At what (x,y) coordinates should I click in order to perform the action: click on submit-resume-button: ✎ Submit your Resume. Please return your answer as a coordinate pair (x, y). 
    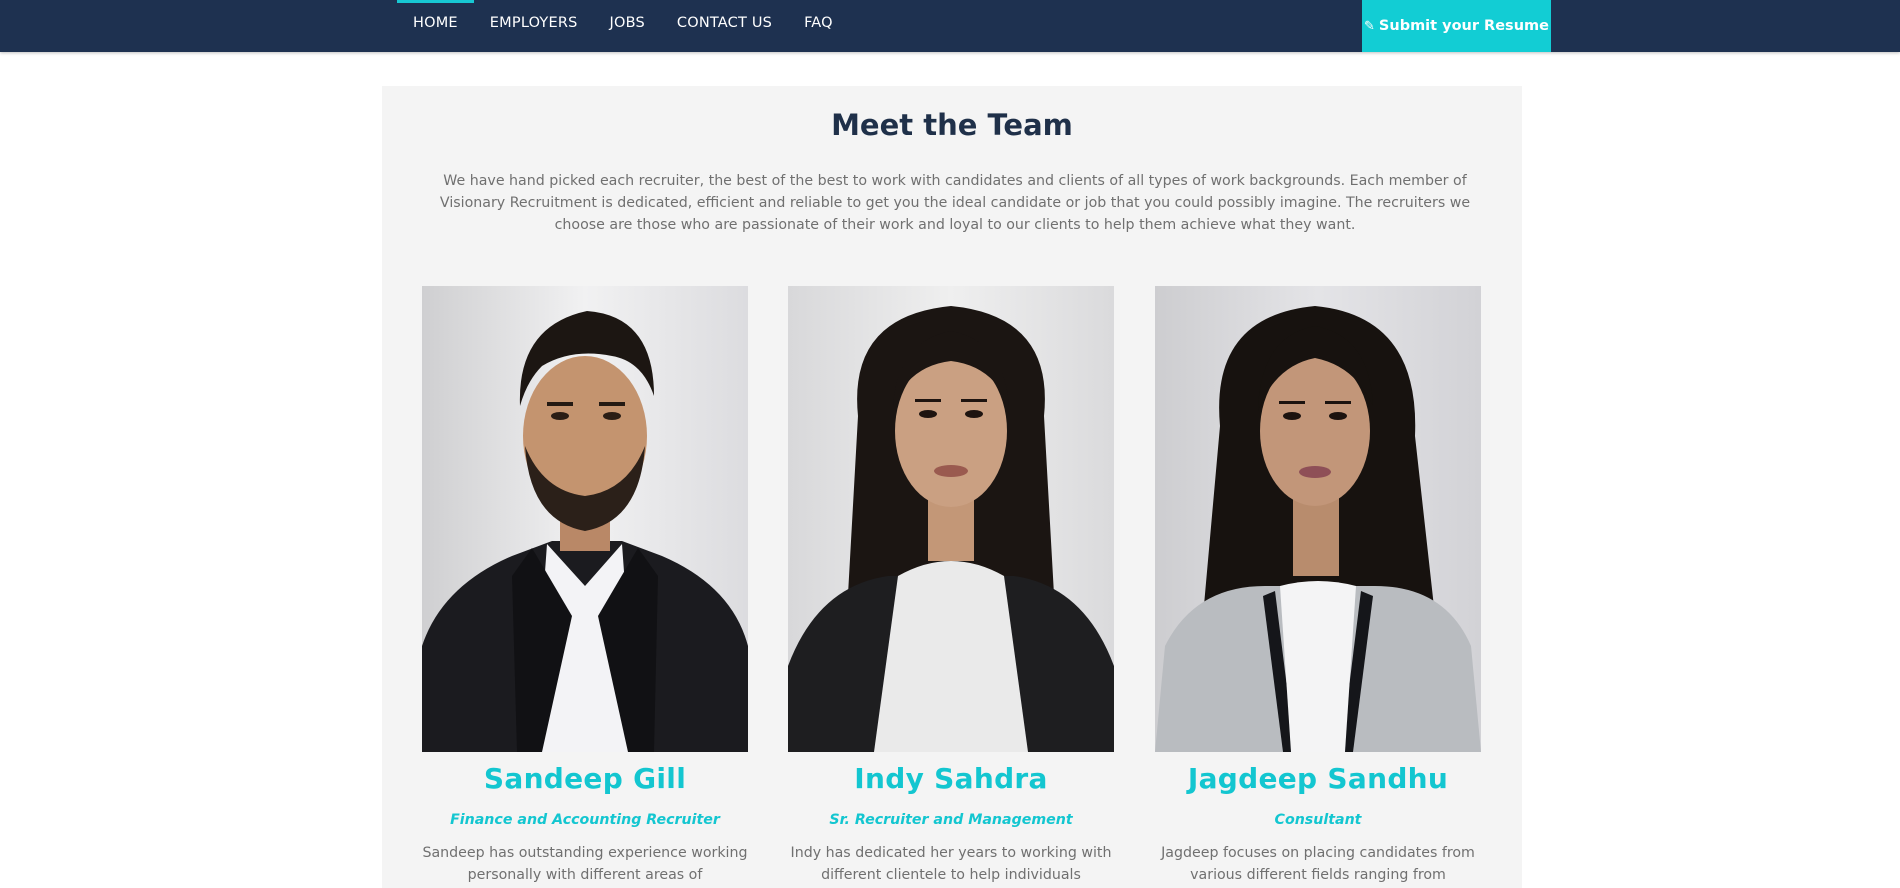
    Looking at the image, I should click on (1456, 26).